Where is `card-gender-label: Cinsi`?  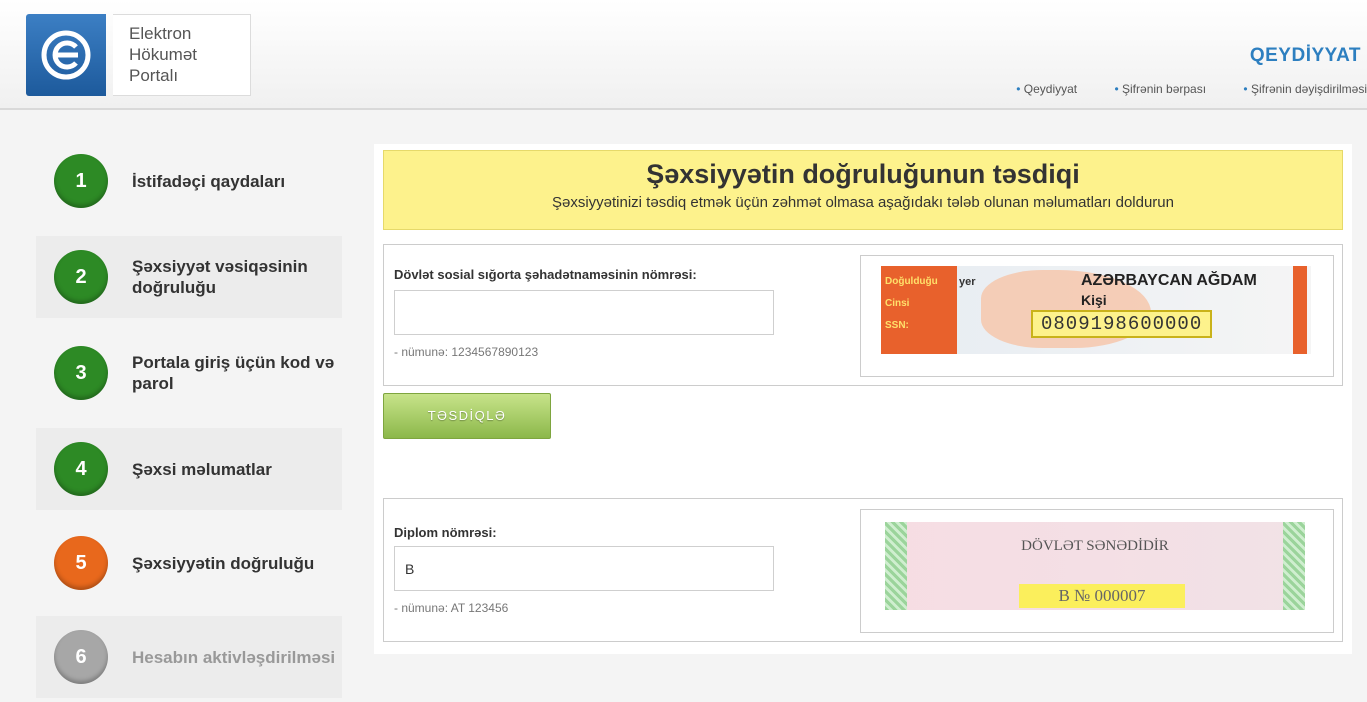
card-gender-label: Cinsi is located at coordinates (897, 303).